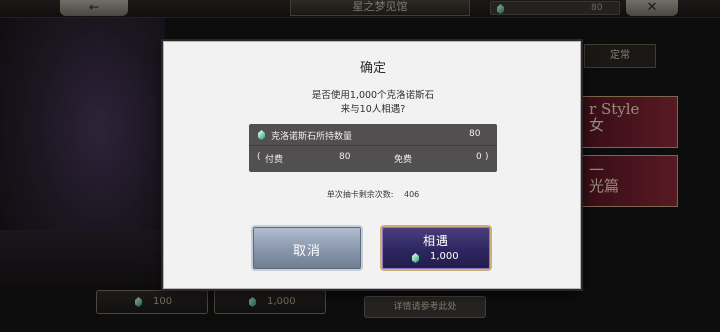 The height and width of the screenshot is (332, 720). I want to click on encounter-cost: 1,000, so click(436, 258).